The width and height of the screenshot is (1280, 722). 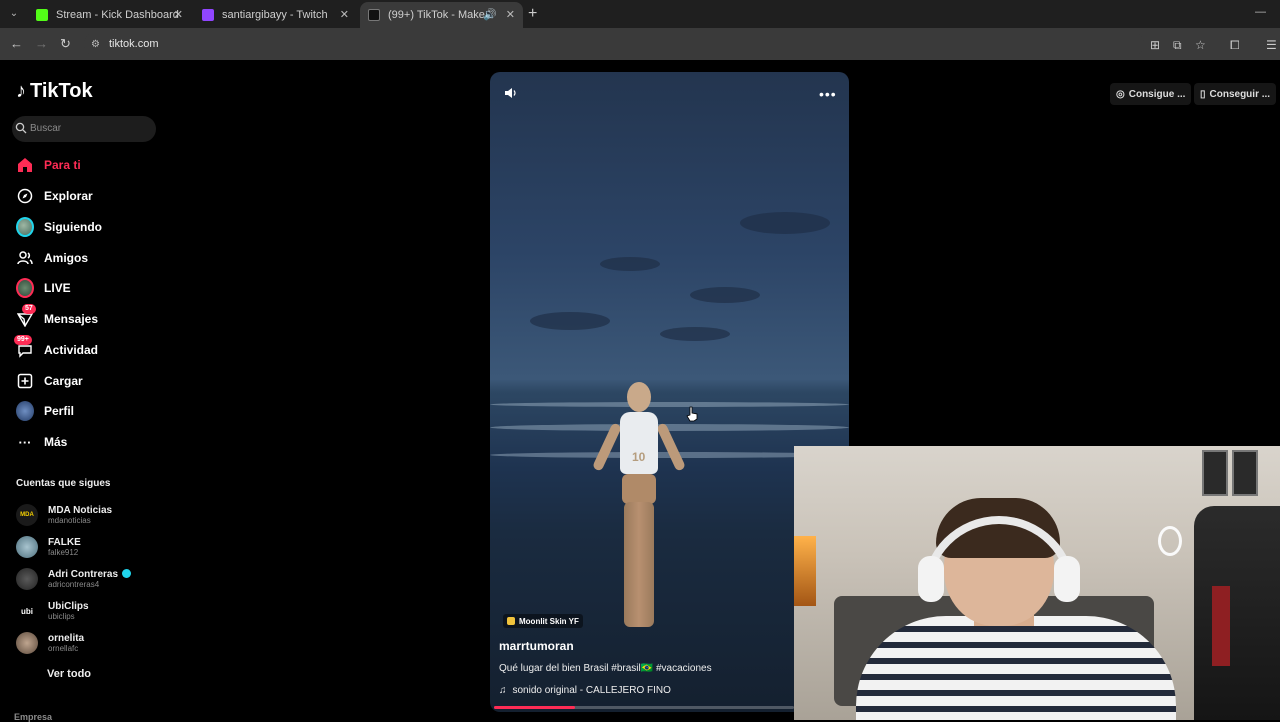 I want to click on address-toolbar: ← → ↻ tiktok.com ⚙ ⊞ ⧉ ☆ ⧠ ☰, so click(x=640, y=44).